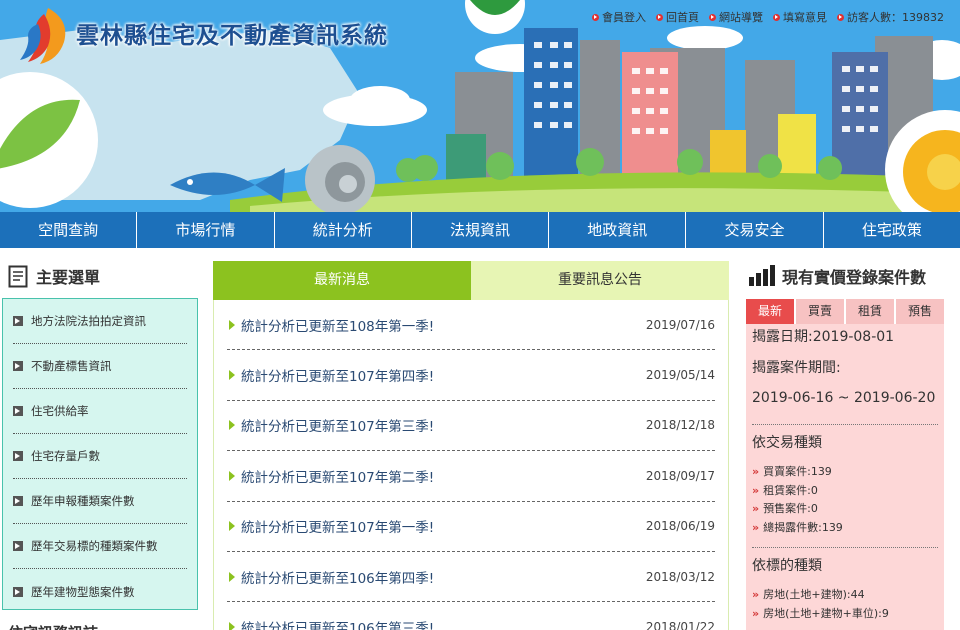 Image resolution: width=960 pixels, height=630 pixels. Describe the element at coordinates (844, 398) in the screenshot. I see `disclosure-period: 2019-06-16 ~ 2019-06-20` at that location.